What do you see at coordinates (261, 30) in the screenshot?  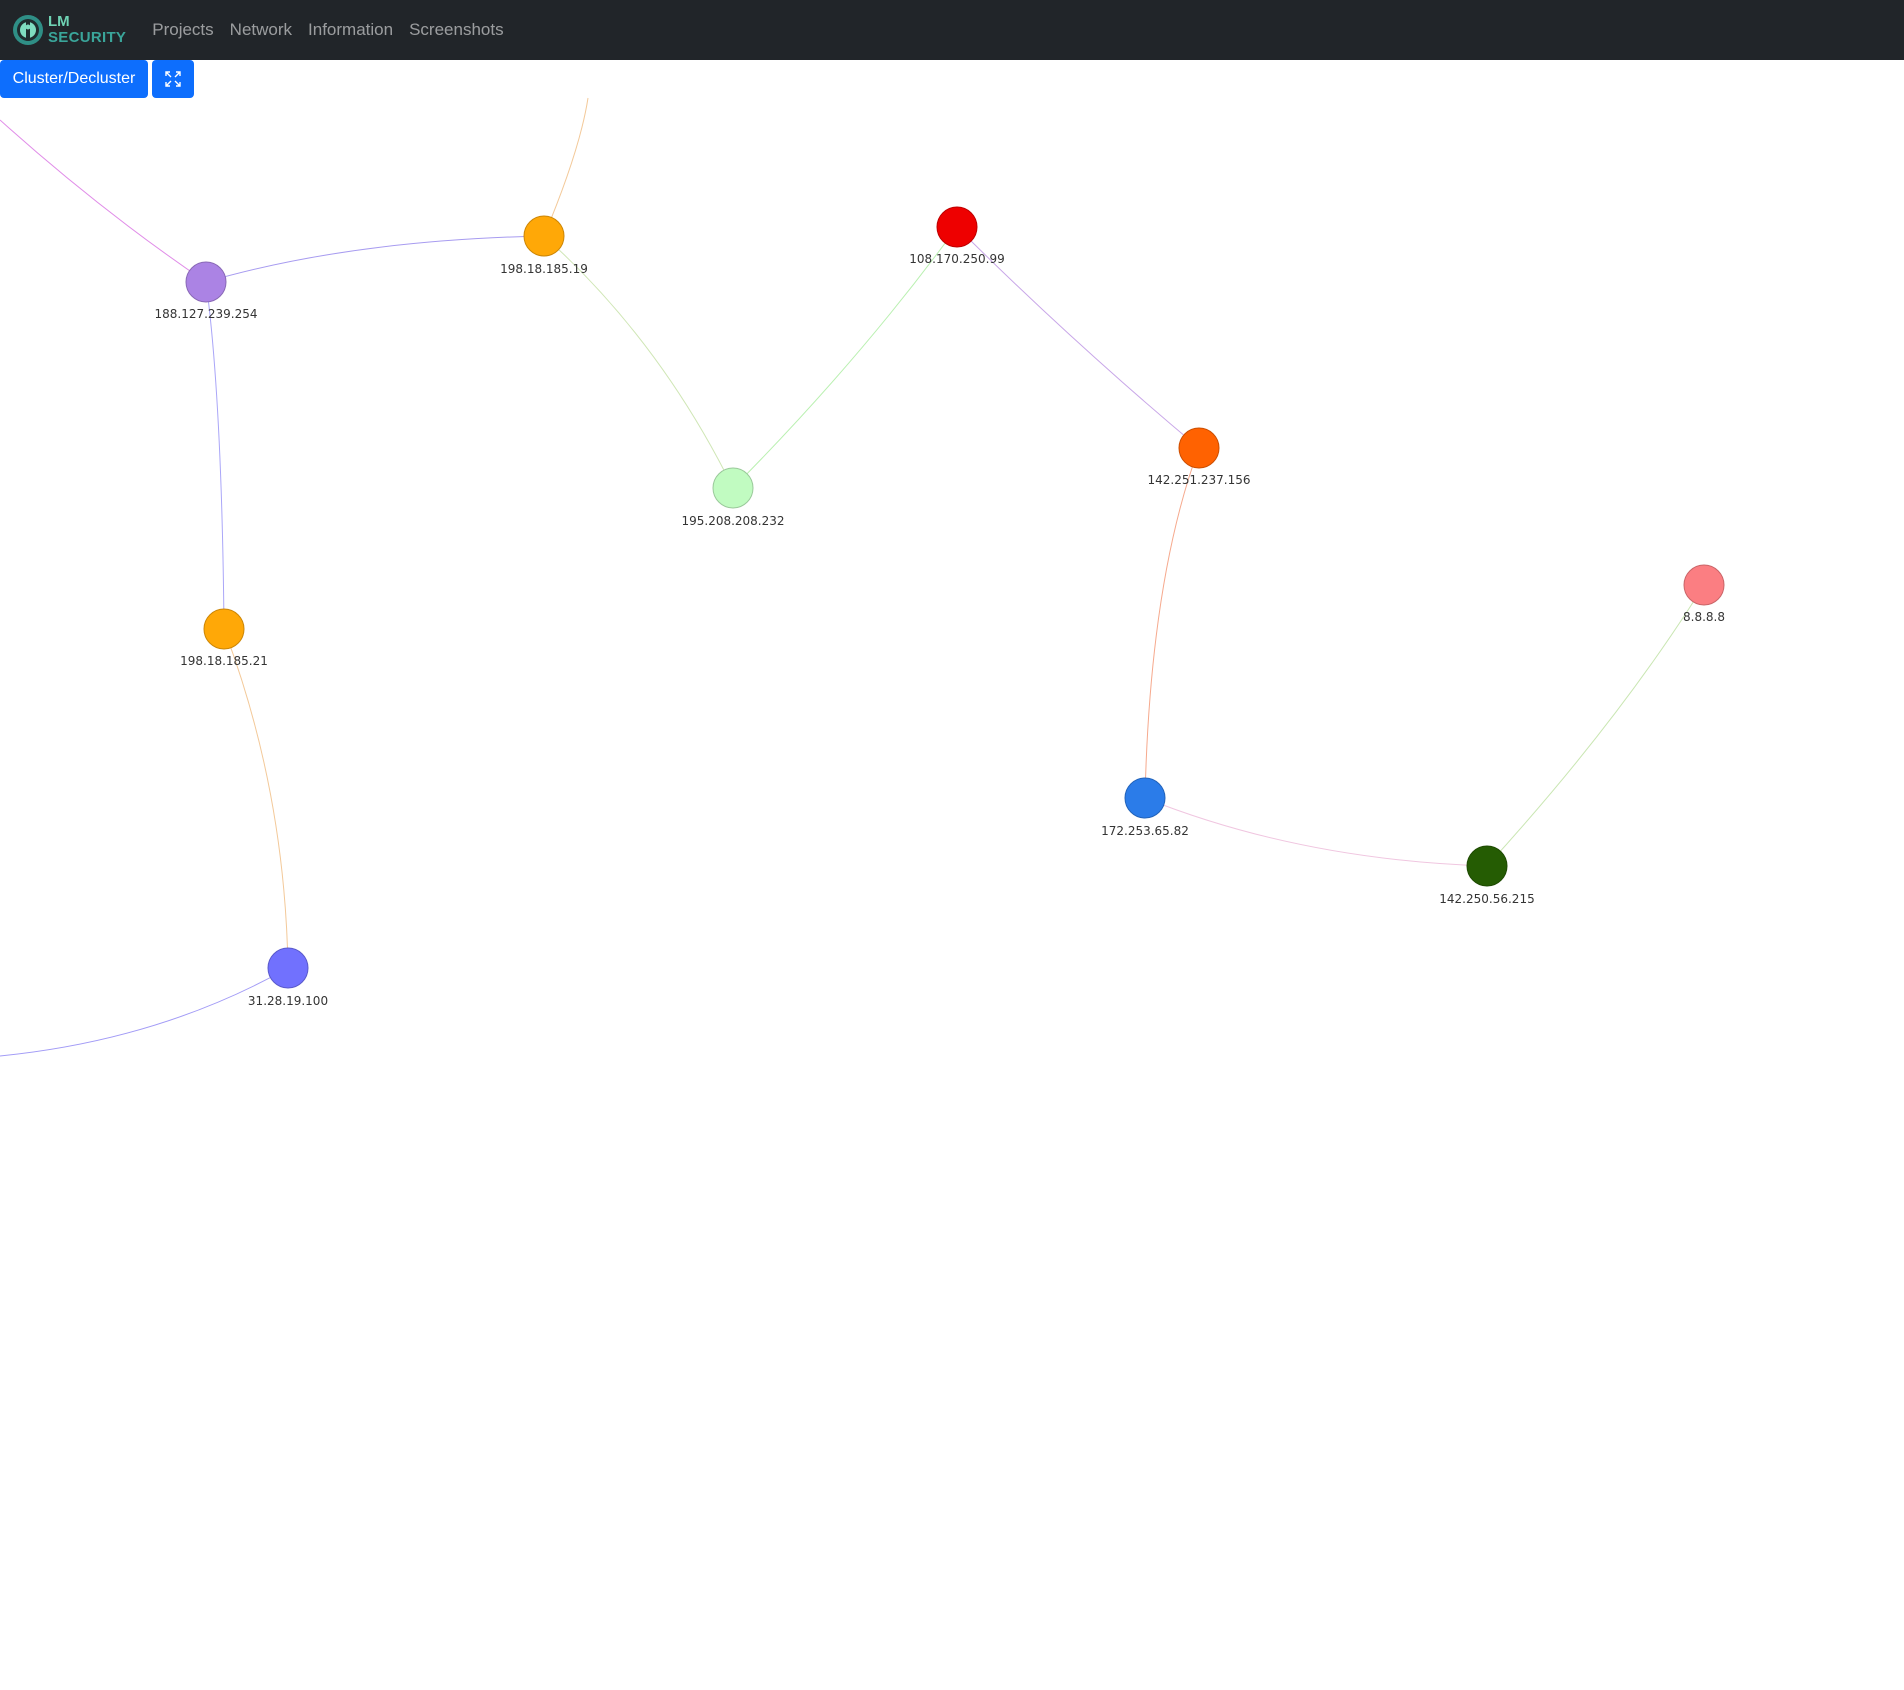 I see `nav-item-network: Network` at bounding box center [261, 30].